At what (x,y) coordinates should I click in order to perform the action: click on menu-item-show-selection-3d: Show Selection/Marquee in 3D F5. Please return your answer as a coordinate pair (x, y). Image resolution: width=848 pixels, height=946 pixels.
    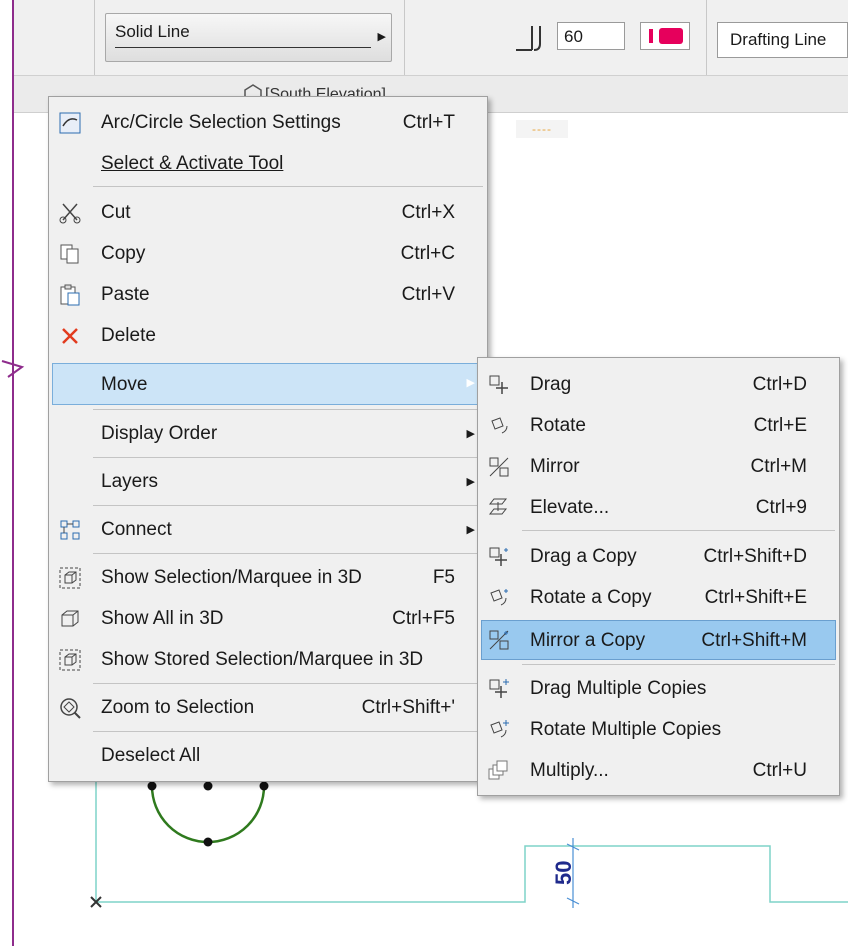
    Looking at the image, I should click on (268, 578).